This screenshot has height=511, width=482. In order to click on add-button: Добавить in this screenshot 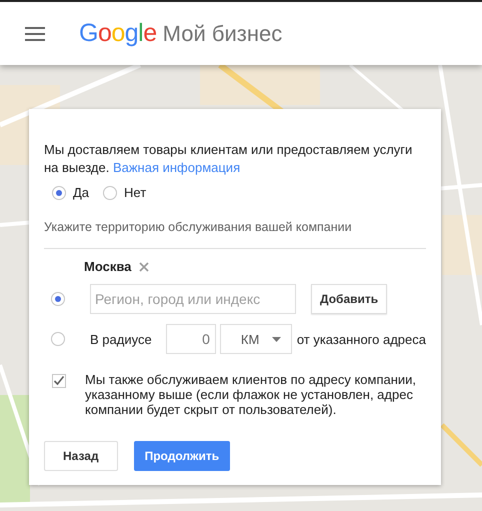, I will do `click(349, 299)`.